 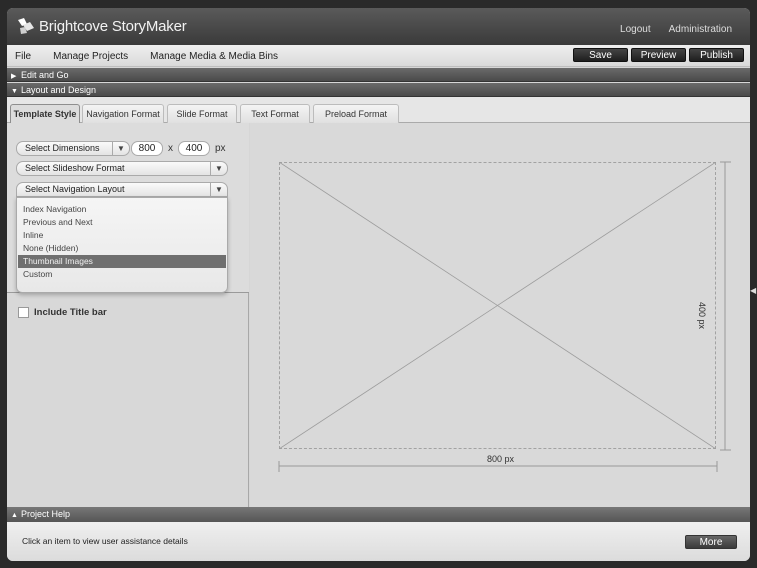 I want to click on menu-manage-projects: Manage Projects, so click(x=90, y=56).